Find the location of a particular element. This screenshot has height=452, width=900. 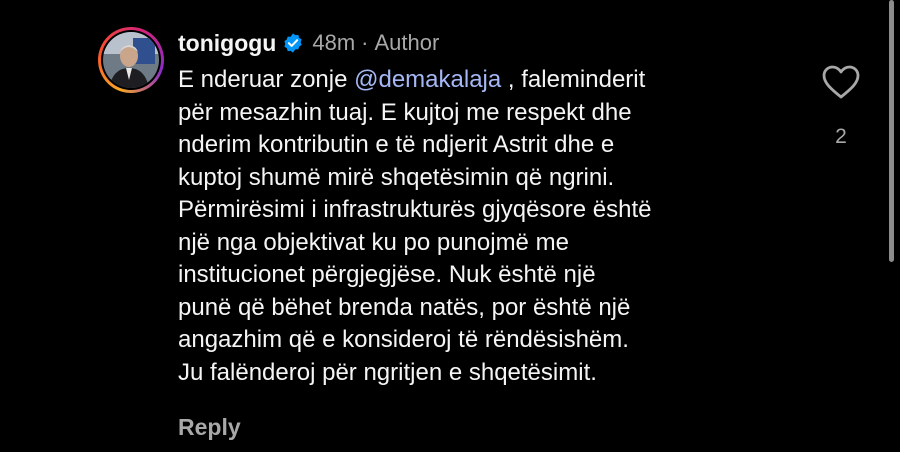

avatar is located at coordinates (131, 60).